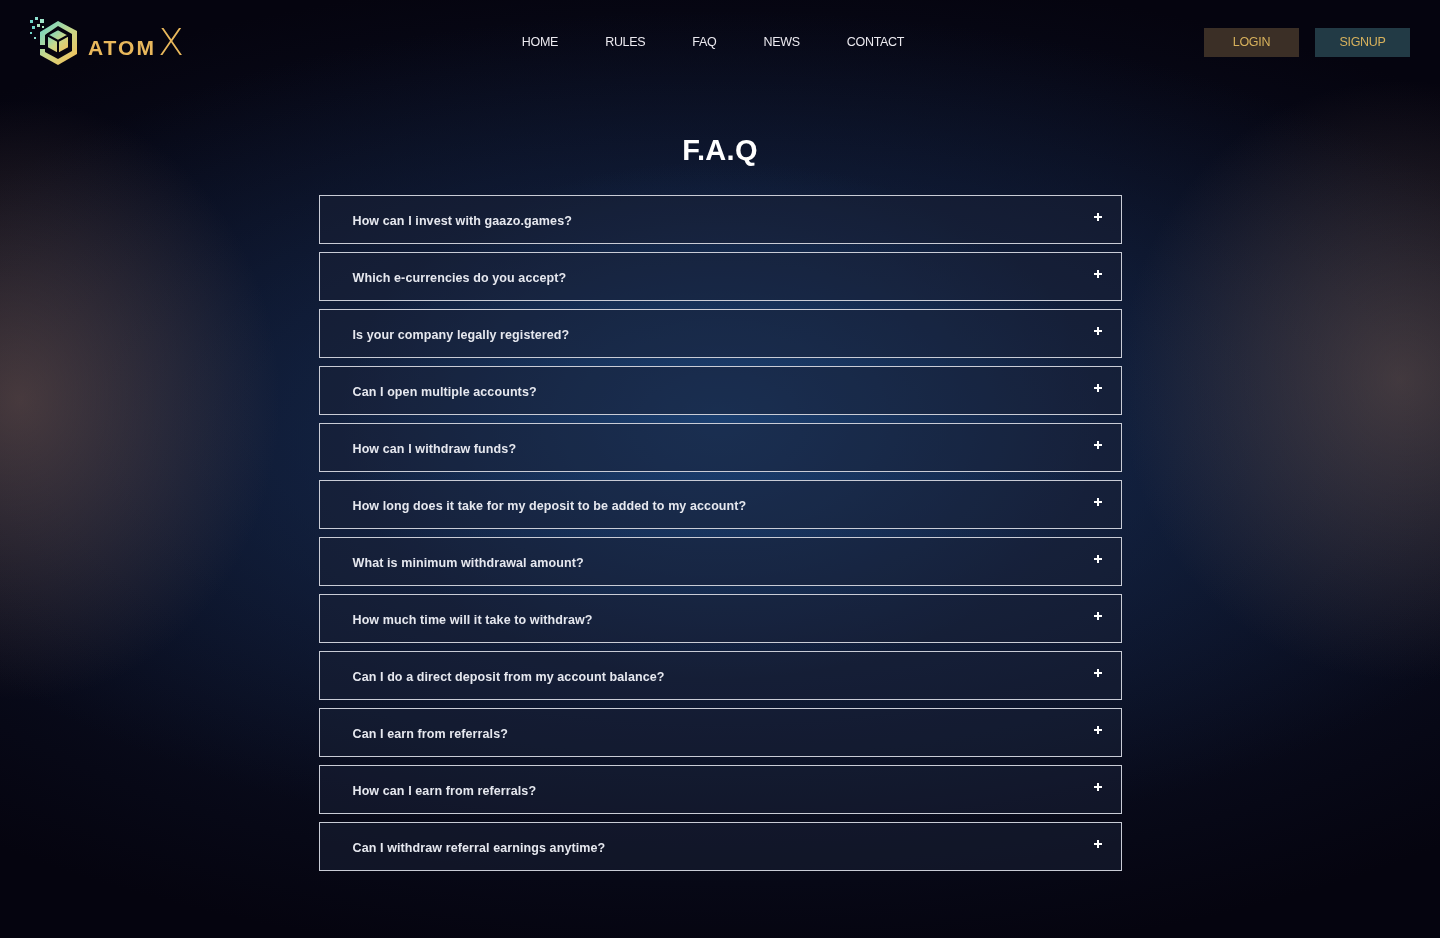 This screenshot has width=1440, height=938. What do you see at coordinates (720, 561) in the screenshot?
I see `faq-question-row: What is minimum withdrawal amount?` at bounding box center [720, 561].